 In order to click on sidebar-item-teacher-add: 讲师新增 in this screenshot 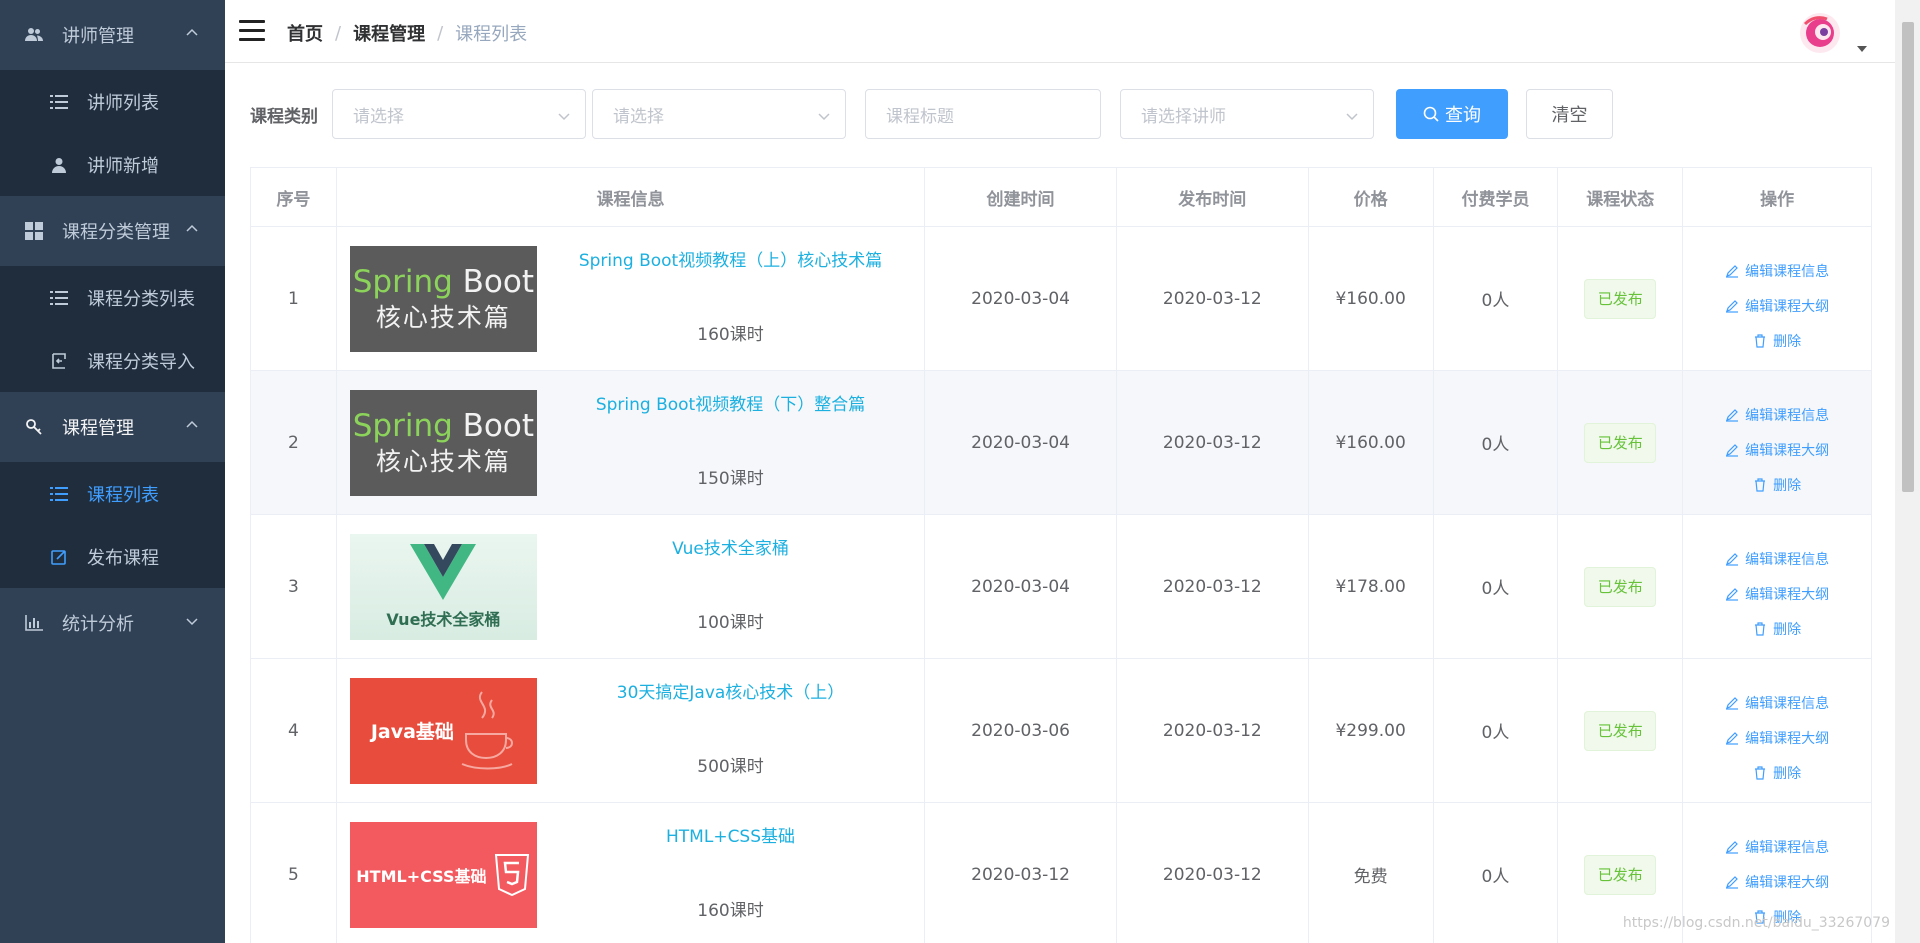, I will do `click(112, 164)`.